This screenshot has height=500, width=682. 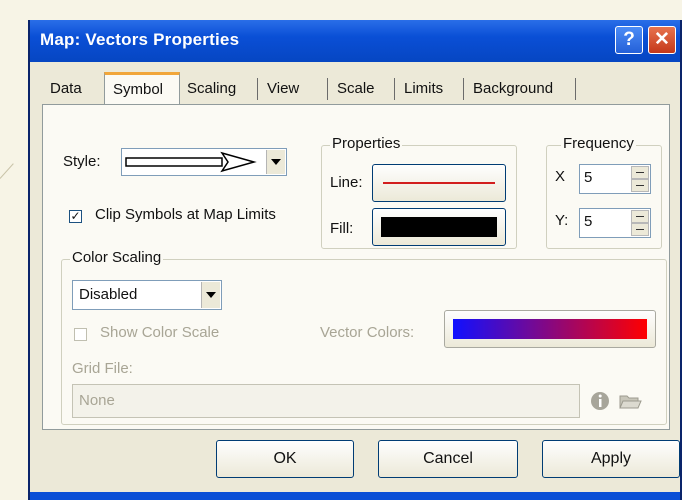 What do you see at coordinates (108, 294) in the screenshot?
I see `color-scaling-mode-value: Disabled` at bounding box center [108, 294].